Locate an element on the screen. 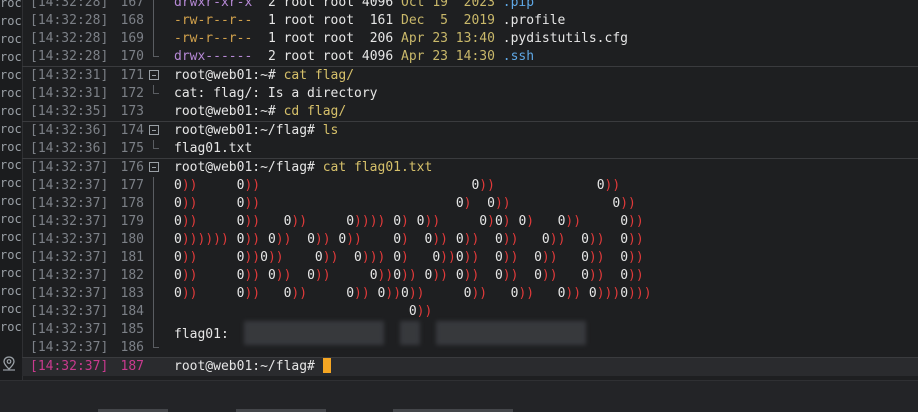  file-permissions: -rw-r--r-- is located at coordinates (213, 20).